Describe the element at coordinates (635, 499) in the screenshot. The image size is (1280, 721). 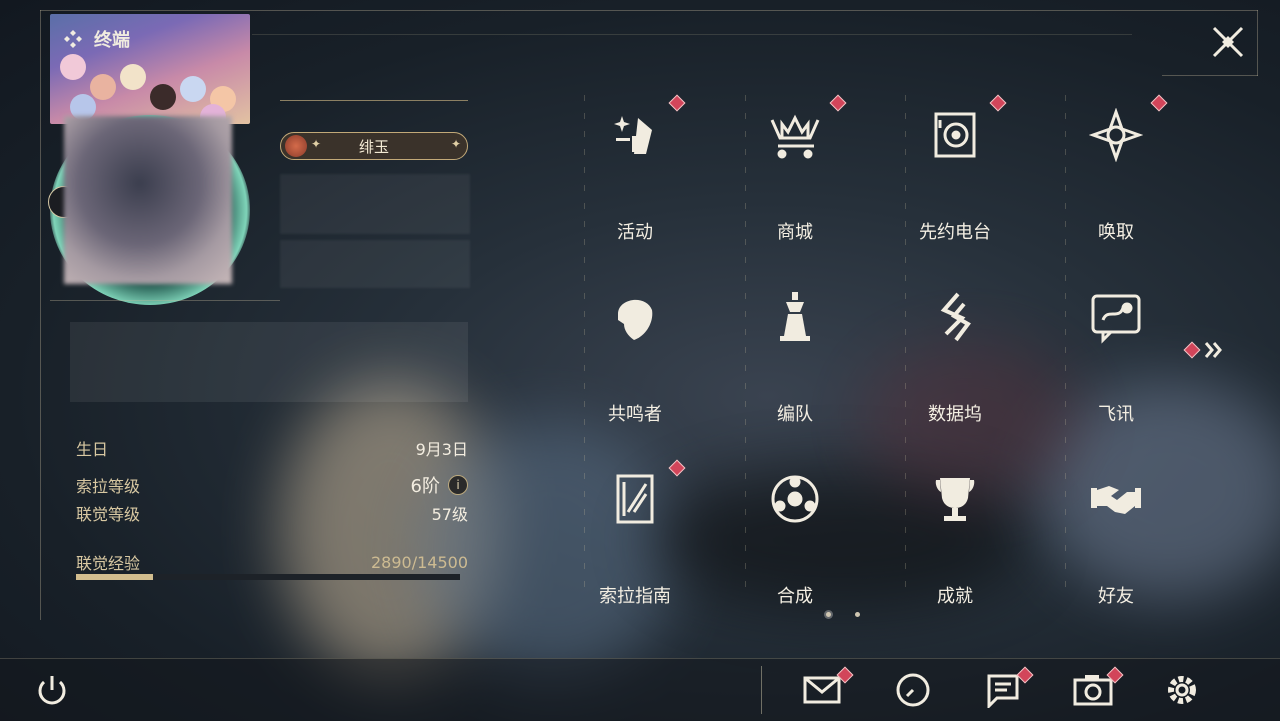
I see `guidebook-icon` at that location.